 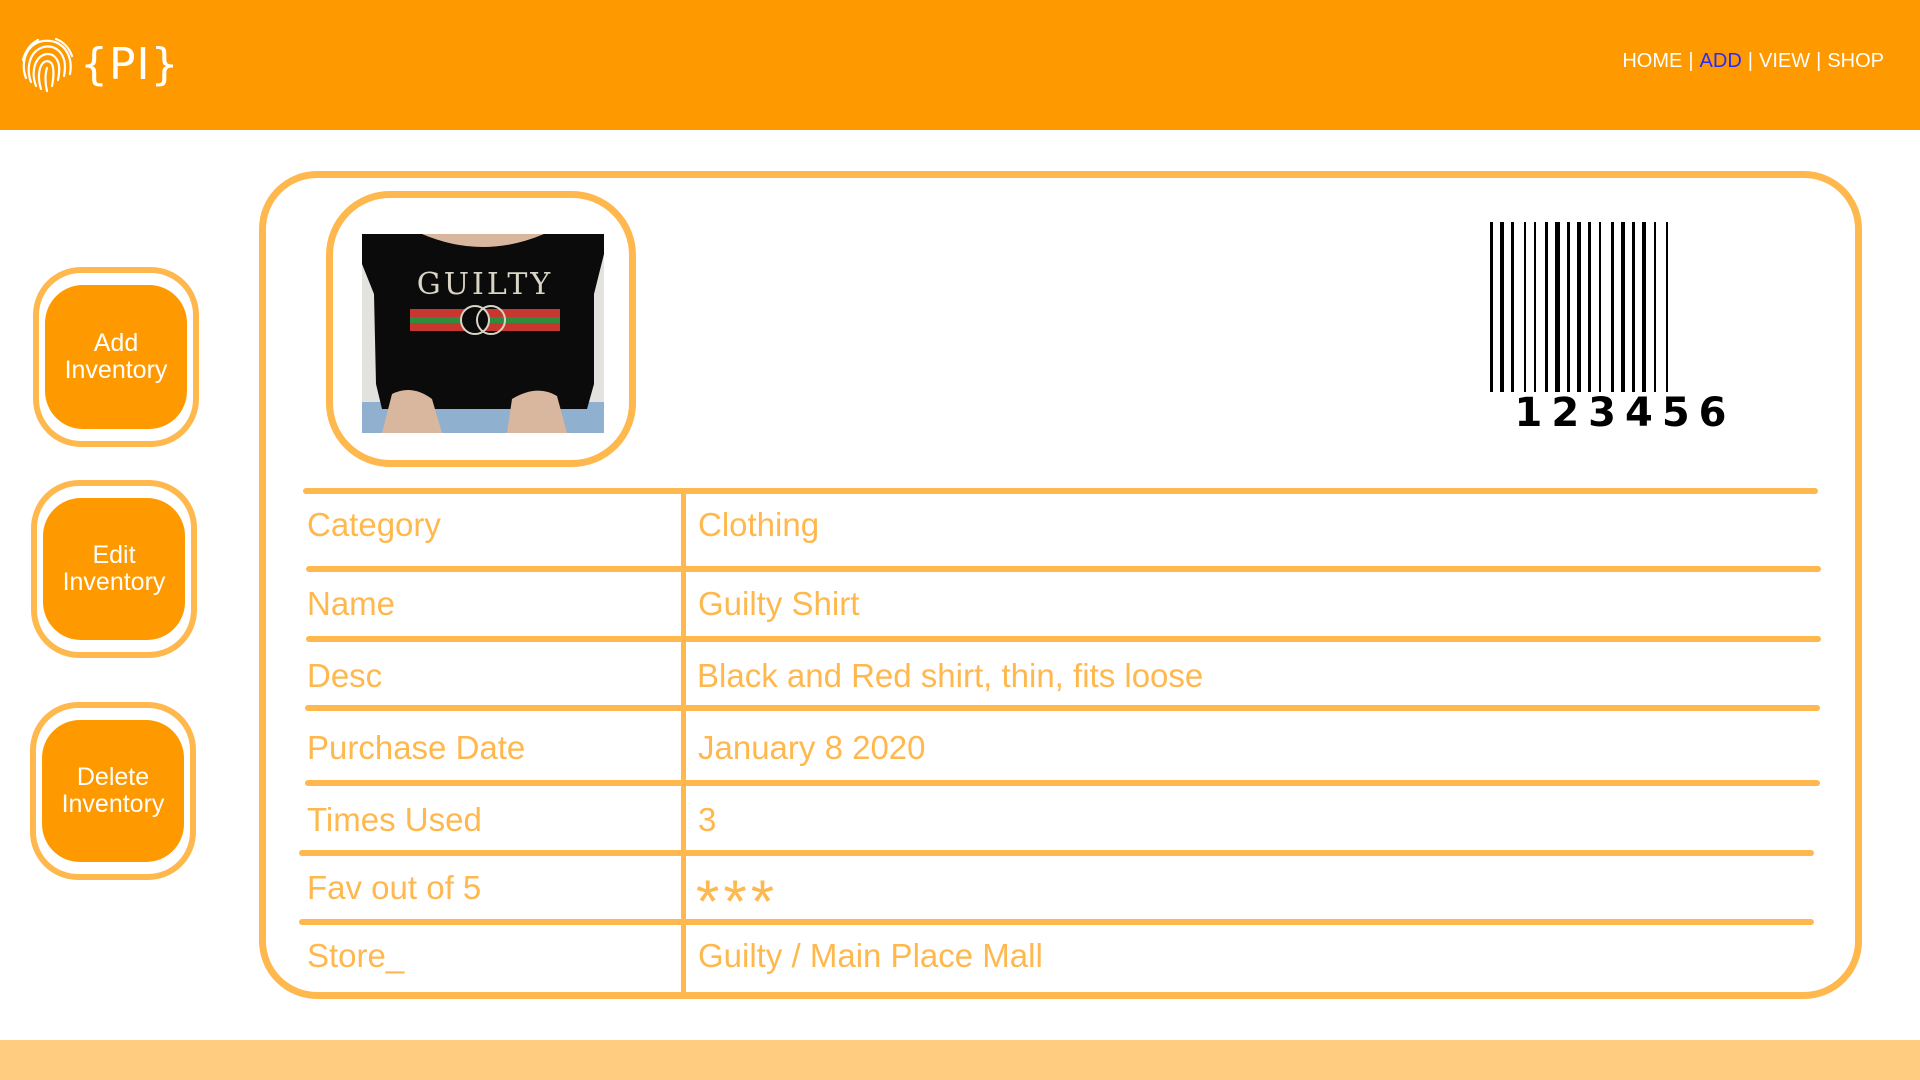 I want to click on nav-add-link: ADD, so click(x=1721, y=61).